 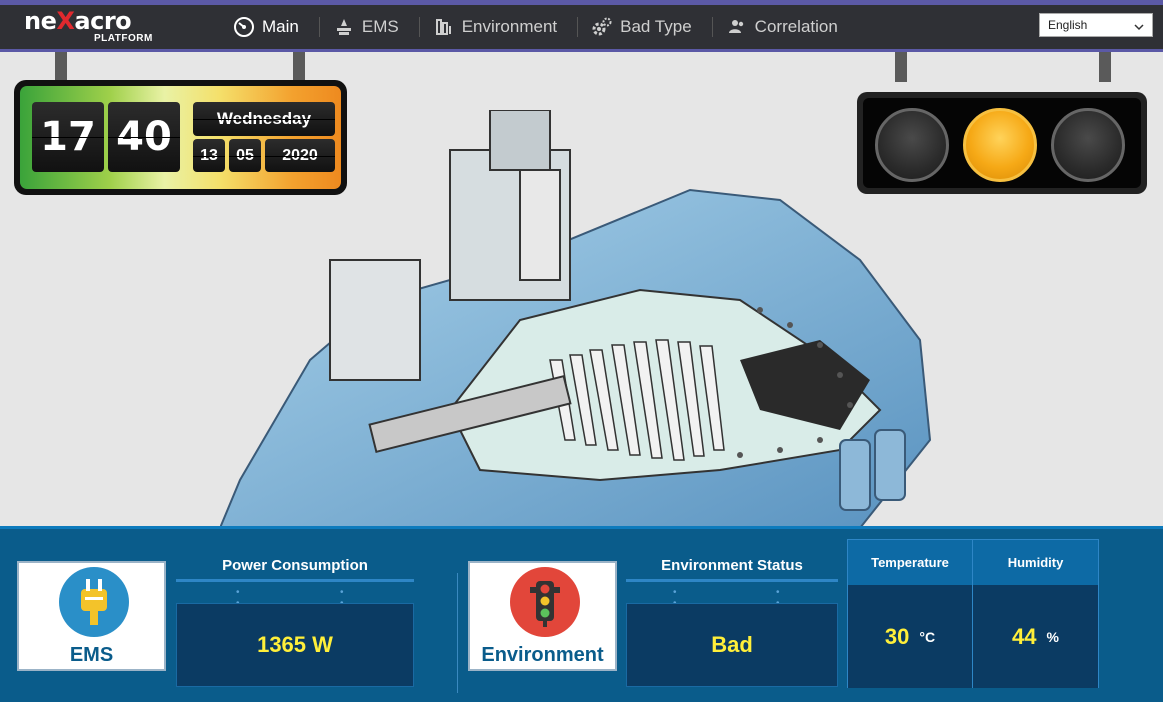 What do you see at coordinates (542, 655) in the screenshot?
I see `environment-card-label: Environment` at bounding box center [542, 655].